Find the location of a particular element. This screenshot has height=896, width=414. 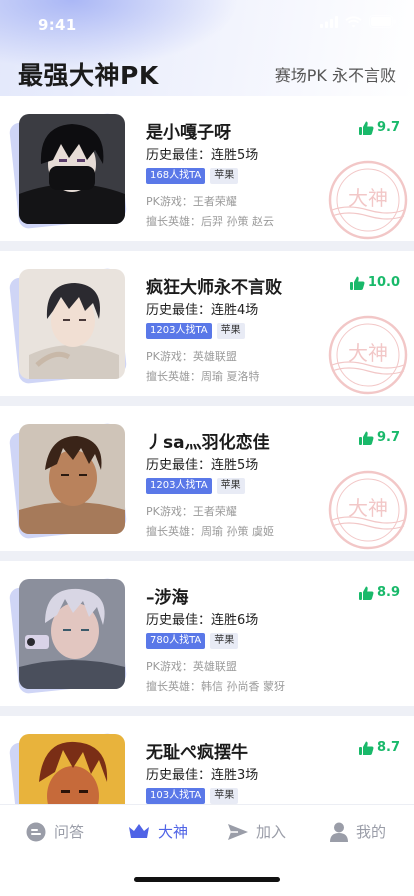

rating-value: 8.9 is located at coordinates (388, 592).